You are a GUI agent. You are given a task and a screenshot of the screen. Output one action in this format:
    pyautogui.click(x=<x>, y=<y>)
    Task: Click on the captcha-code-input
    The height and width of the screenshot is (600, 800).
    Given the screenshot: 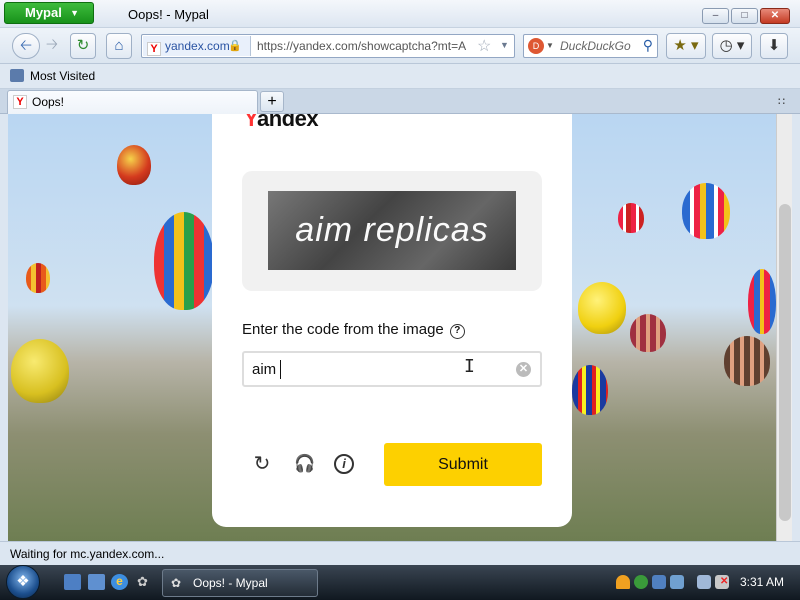 What is the action you would take?
    pyautogui.click(x=392, y=369)
    